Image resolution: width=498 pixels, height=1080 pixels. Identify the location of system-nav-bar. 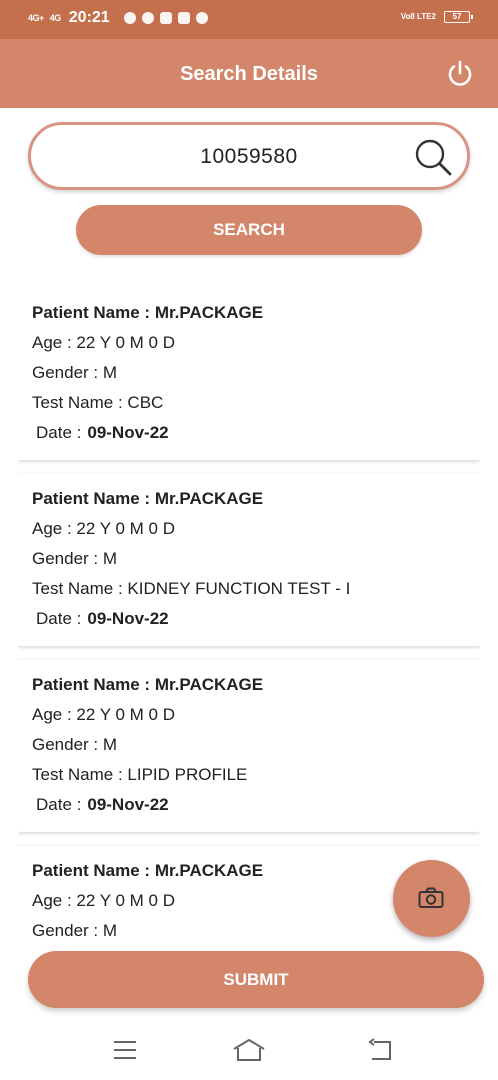
(249, 1050).